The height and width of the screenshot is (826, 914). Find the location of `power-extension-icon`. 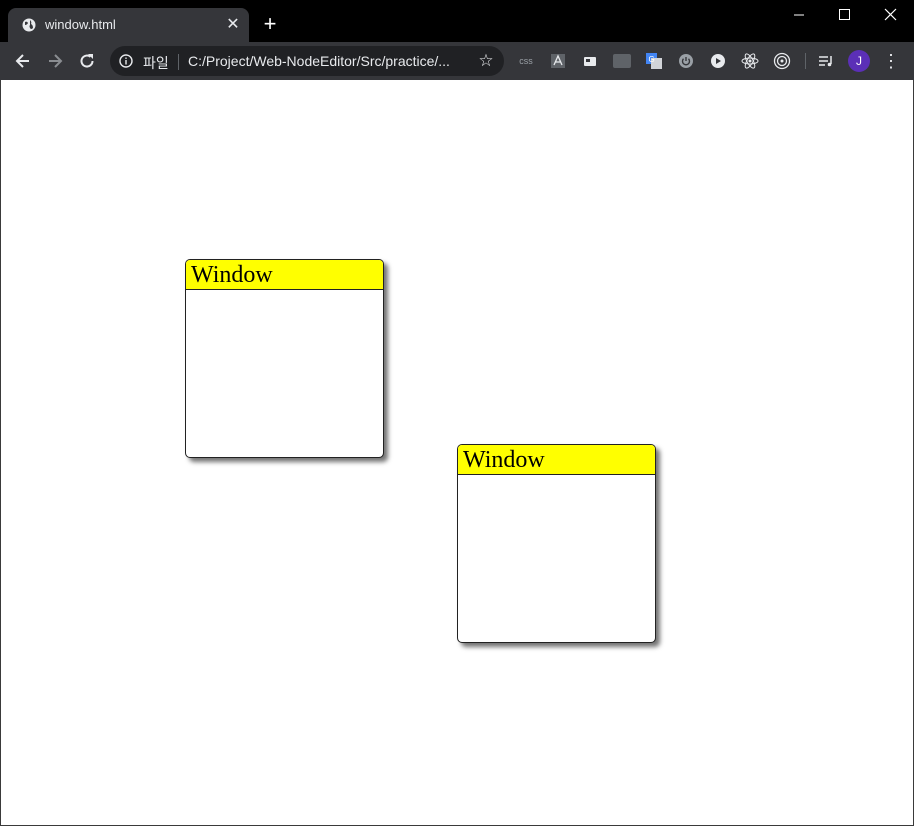

power-extension-icon is located at coordinates (686, 61).